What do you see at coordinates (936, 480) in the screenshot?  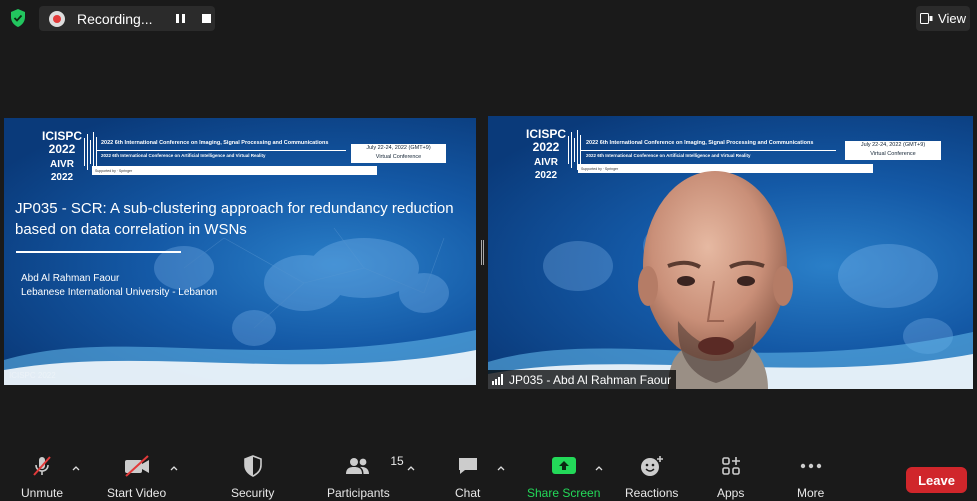 I see `leave-button: Leave` at bounding box center [936, 480].